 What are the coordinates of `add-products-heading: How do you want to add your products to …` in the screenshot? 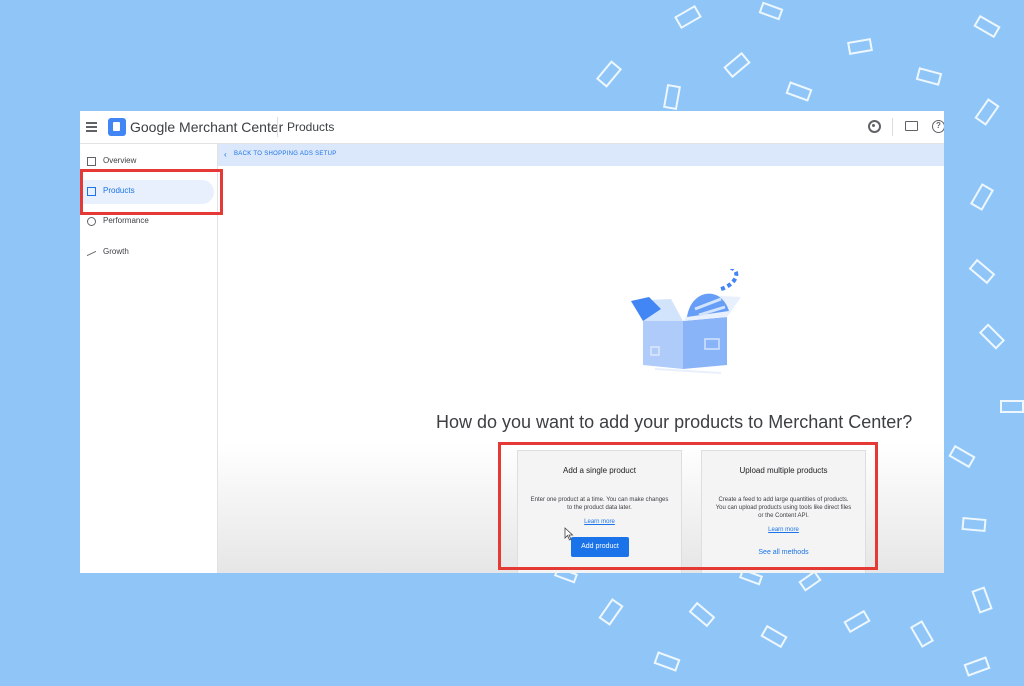 It's located at (674, 422).